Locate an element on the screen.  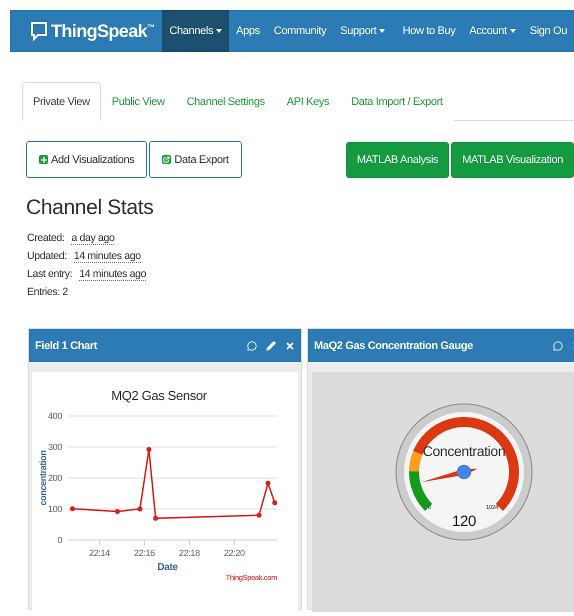
y-tick-label: 100 is located at coordinates (55, 509).